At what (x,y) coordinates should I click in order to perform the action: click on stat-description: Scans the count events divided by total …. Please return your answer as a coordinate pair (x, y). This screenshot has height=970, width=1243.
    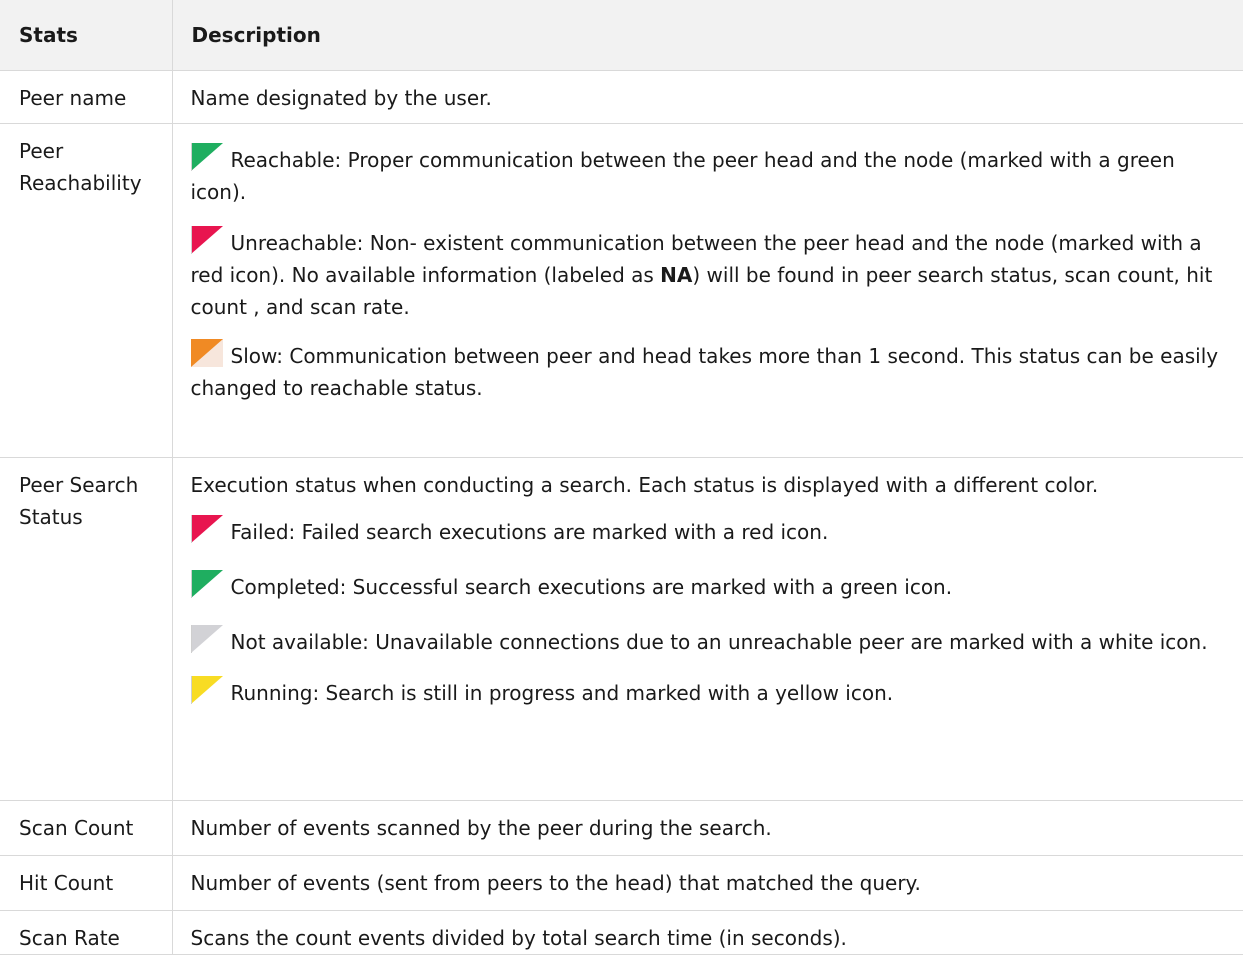
    Looking at the image, I should click on (707, 932).